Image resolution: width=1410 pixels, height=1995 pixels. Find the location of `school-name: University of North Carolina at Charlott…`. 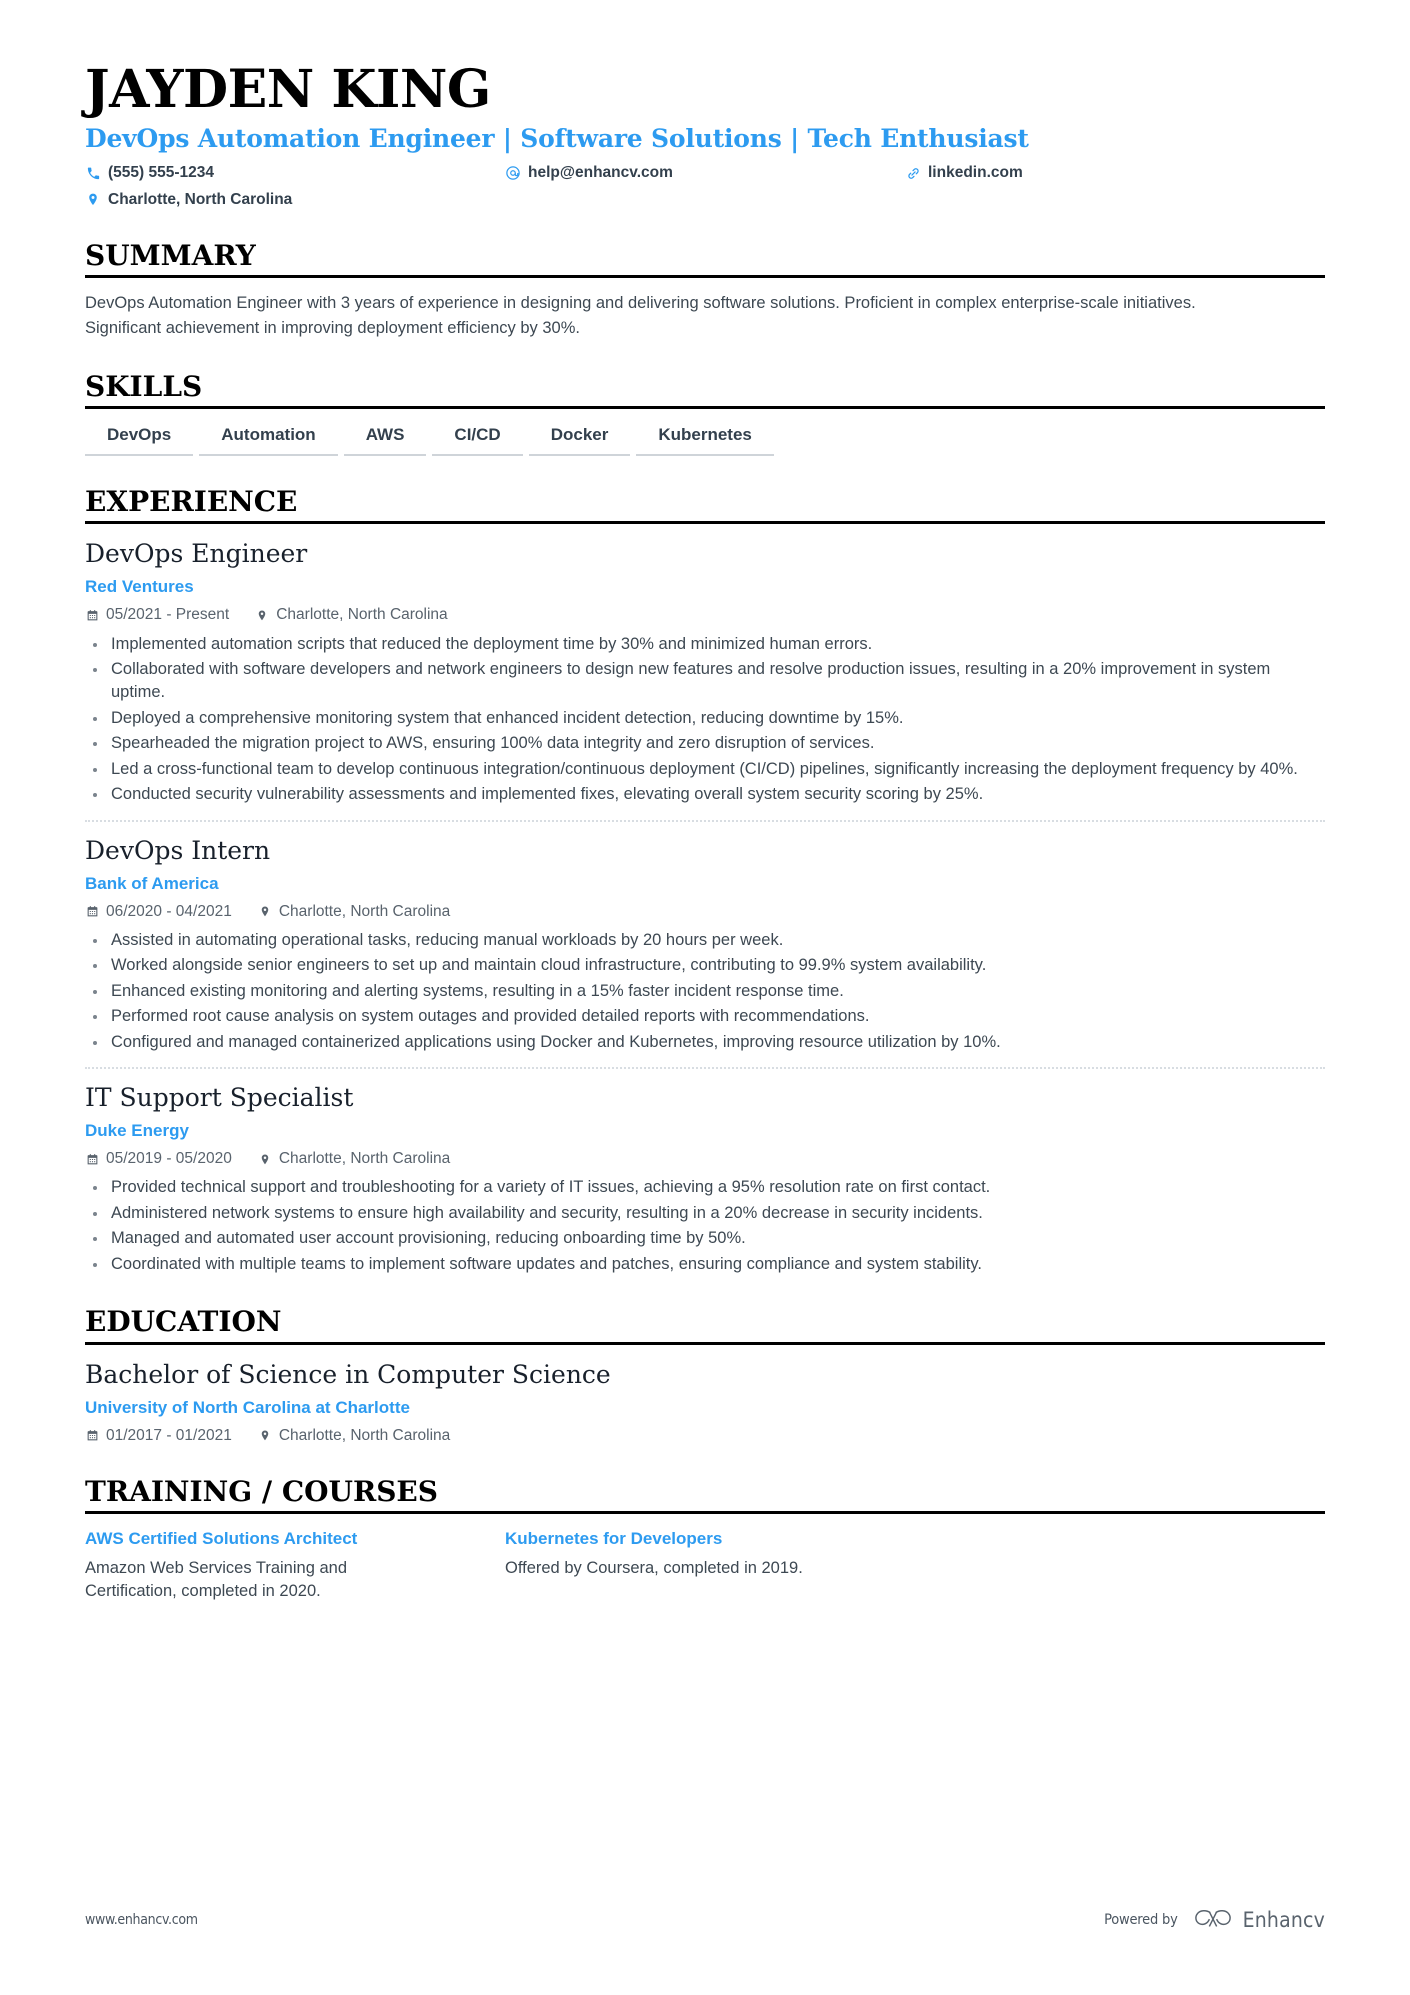

school-name: University of North Carolina at Charlott… is located at coordinates (705, 1407).